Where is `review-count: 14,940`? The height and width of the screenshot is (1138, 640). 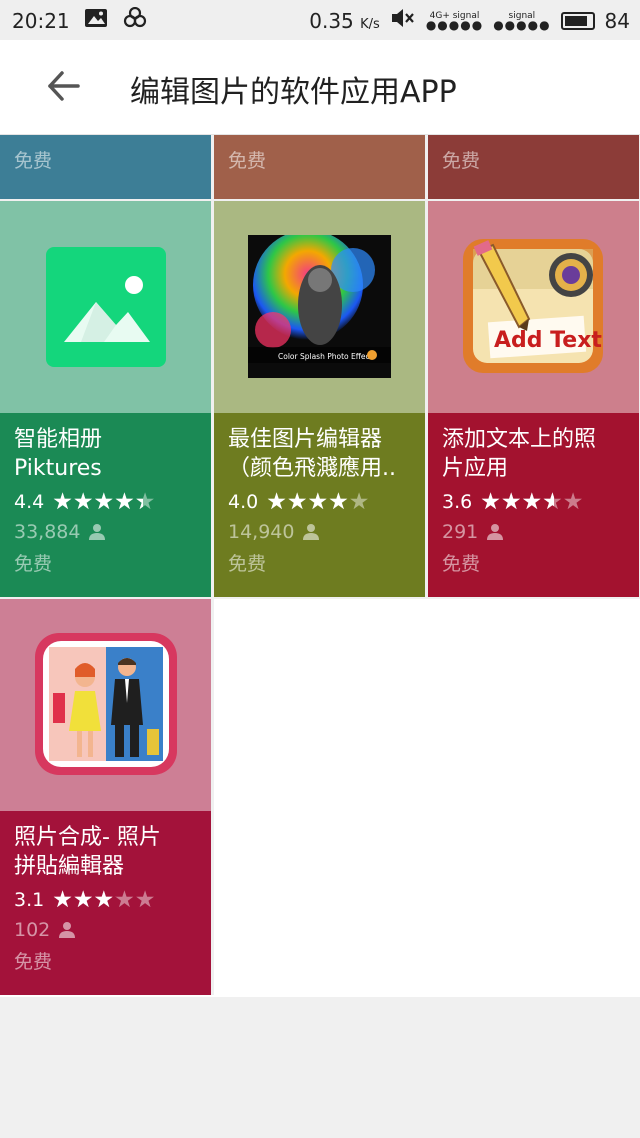 review-count: 14,940 is located at coordinates (261, 532).